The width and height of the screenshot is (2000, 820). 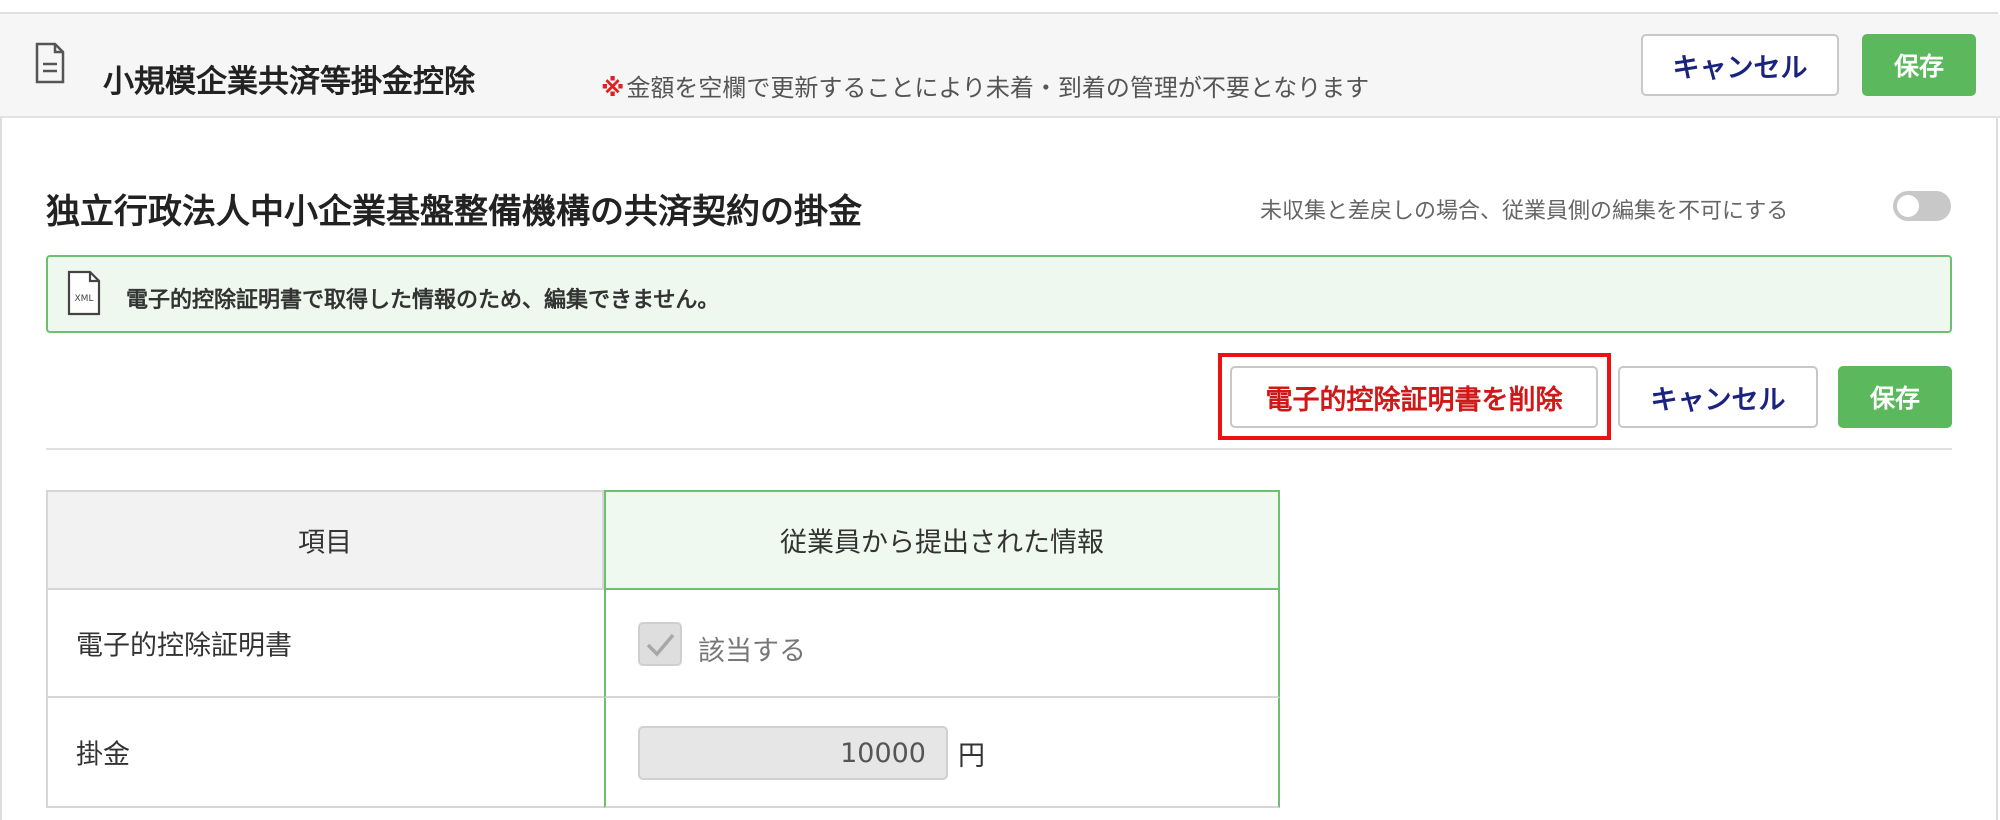 What do you see at coordinates (999, 294) in the screenshot?
I see `info-banner: XML 電子的控除証明書で取得した情報のため、編集できません。` at bounding box center [999, 294].